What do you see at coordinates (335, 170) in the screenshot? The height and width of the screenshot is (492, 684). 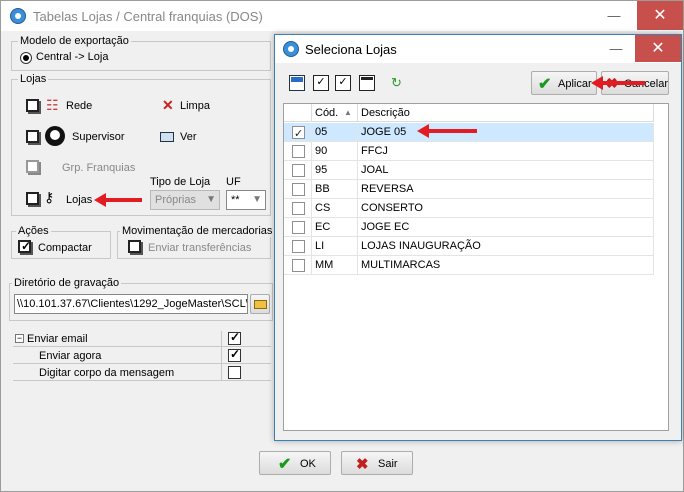 I see `row-cod-cell: 95` at bounding box center [335, 170].